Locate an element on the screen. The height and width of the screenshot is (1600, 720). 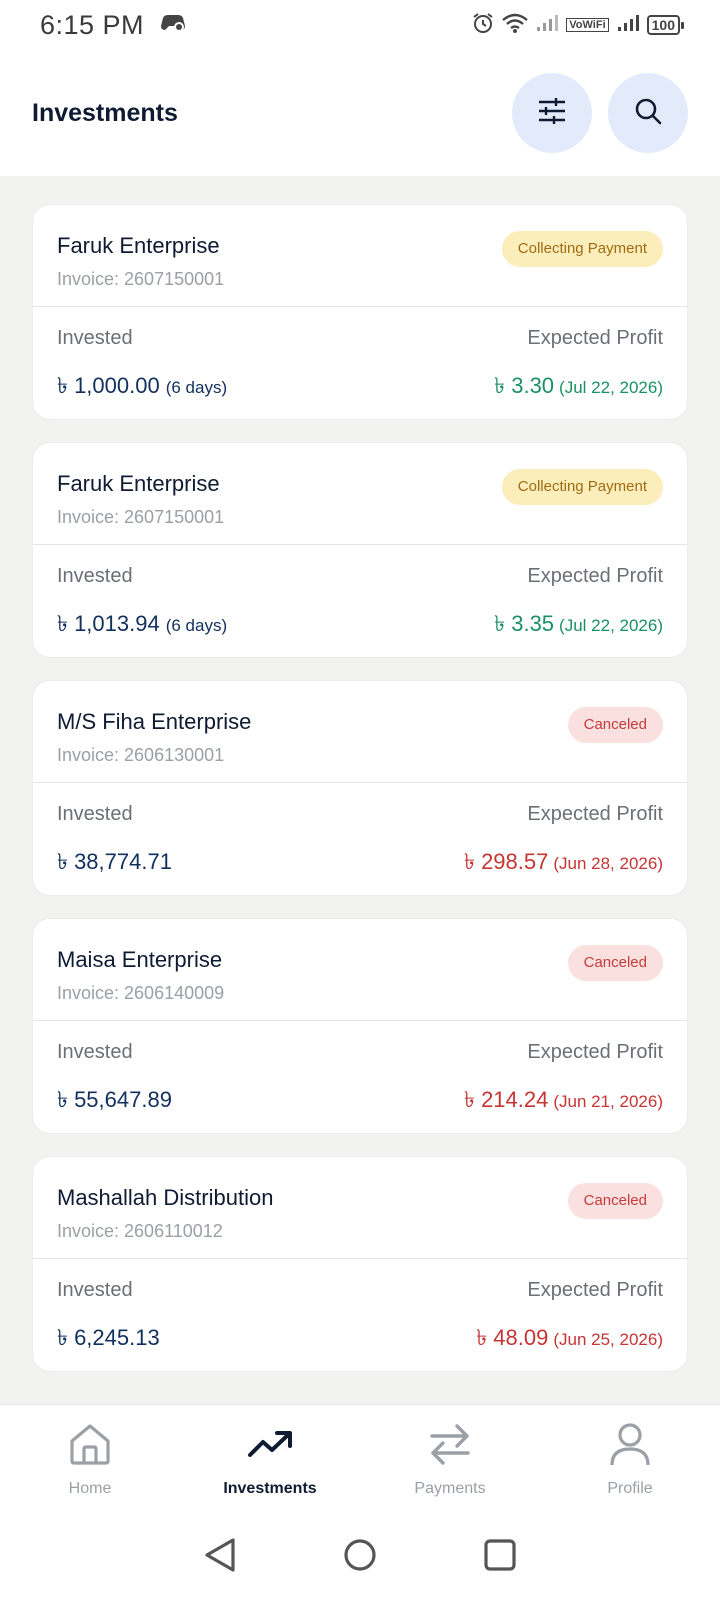
system-navigation-bar is located at coordinates (360, 1557).